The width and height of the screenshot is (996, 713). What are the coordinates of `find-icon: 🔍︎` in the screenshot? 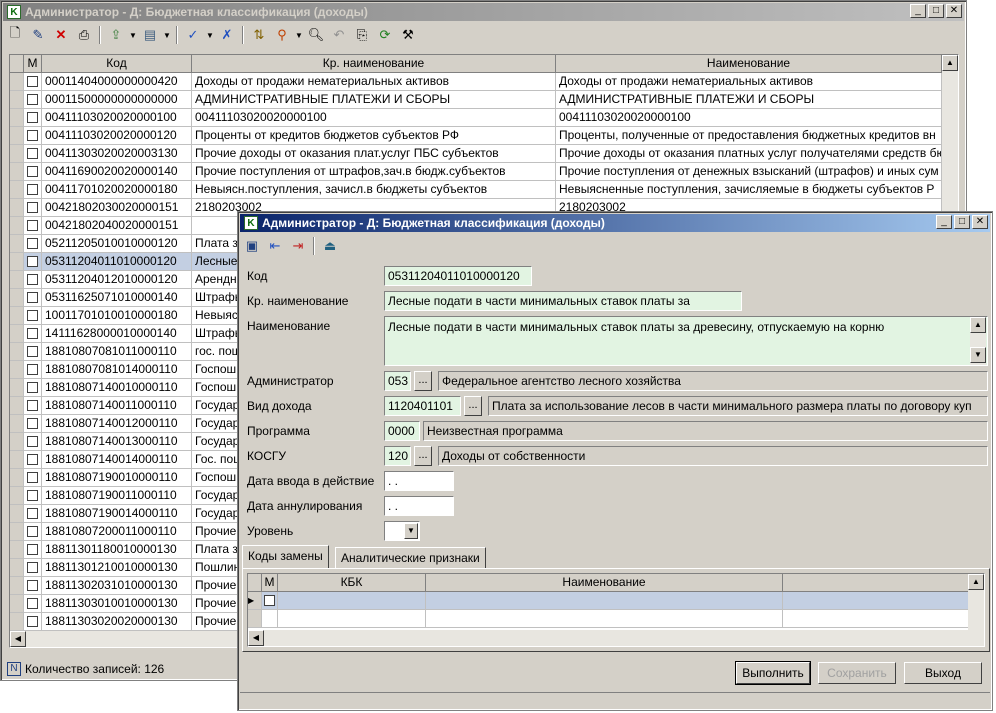 It's located at (316, 35).